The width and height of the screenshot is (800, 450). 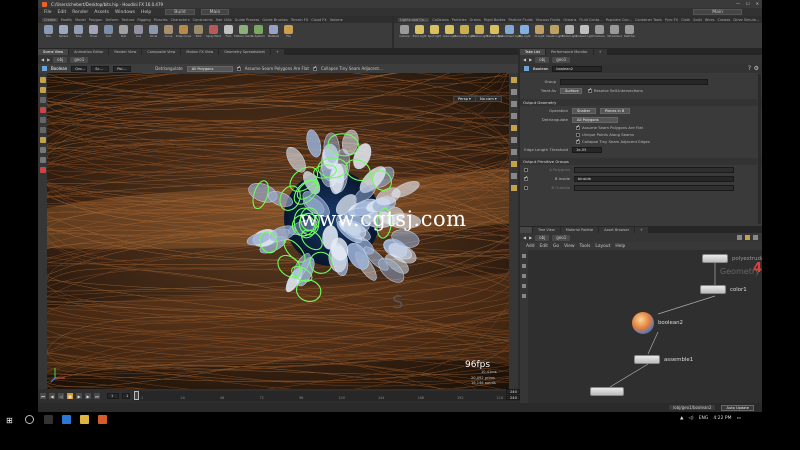 I want to click on collapse-seam-checkbox, so click(x=314, y=68).